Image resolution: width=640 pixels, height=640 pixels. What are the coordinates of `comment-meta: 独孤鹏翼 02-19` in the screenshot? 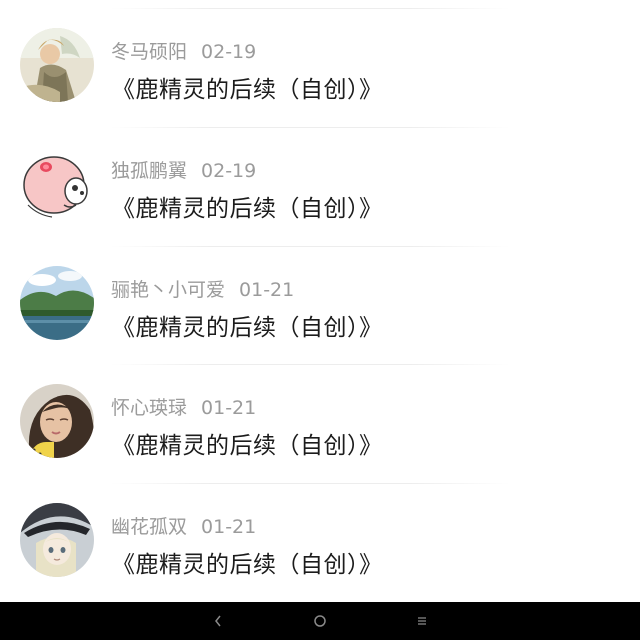 It's located at (183, 169).